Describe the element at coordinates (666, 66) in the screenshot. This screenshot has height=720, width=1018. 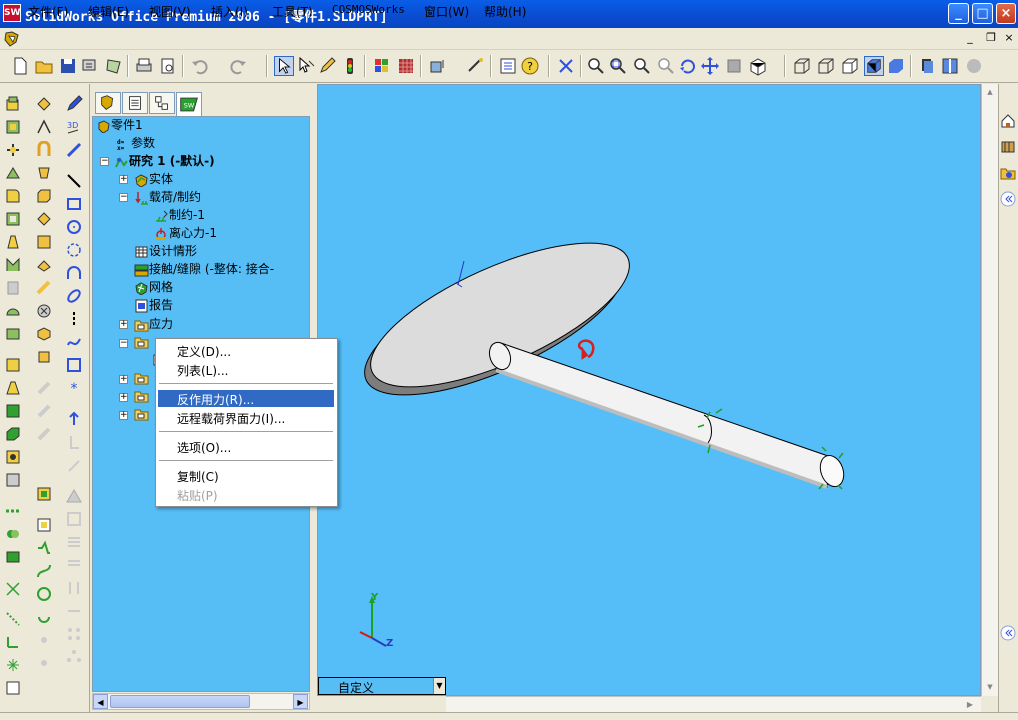
I see `zoom-to-selection-icon` at that location.